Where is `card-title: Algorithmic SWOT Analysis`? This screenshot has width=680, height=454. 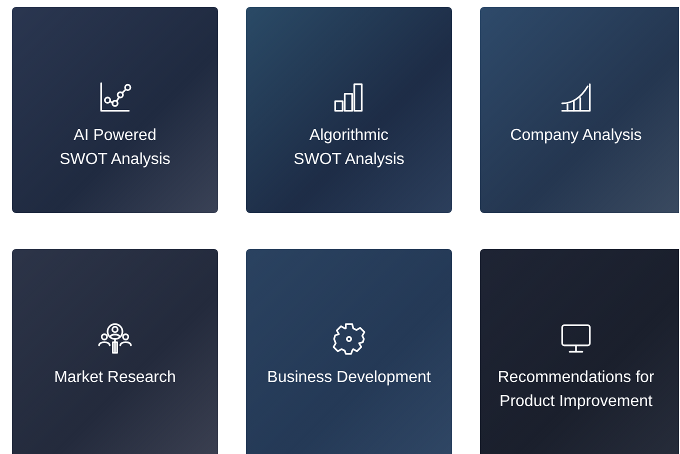
card-title: Algorithmic SWOT Analysis is located at coordinates (349, 148).